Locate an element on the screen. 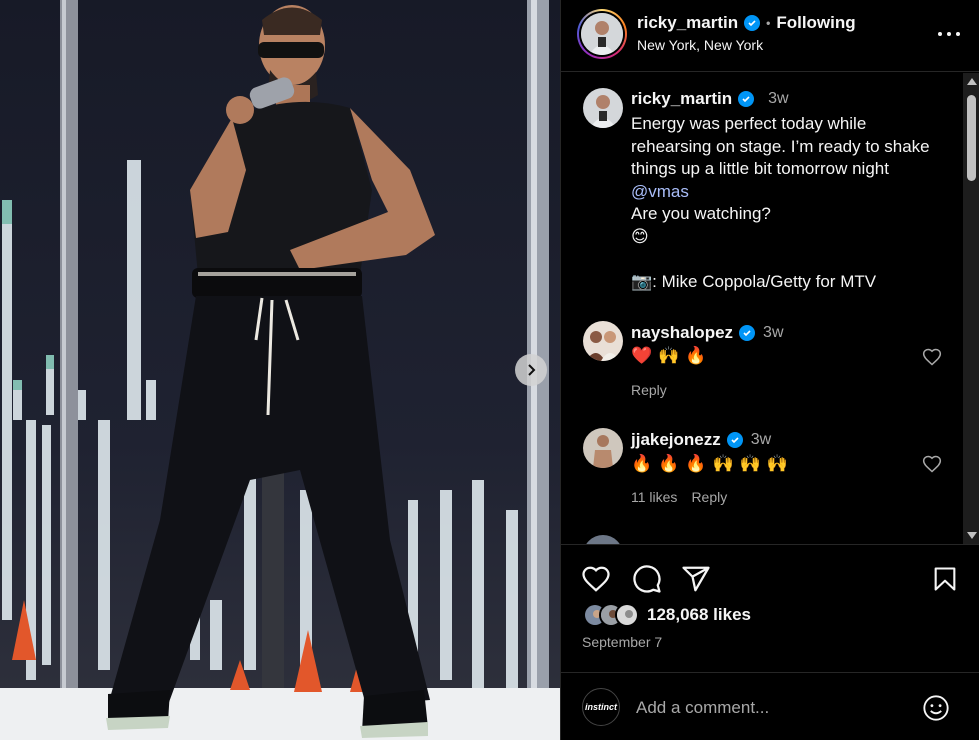  story-ring is located at coordinates (602, 34).